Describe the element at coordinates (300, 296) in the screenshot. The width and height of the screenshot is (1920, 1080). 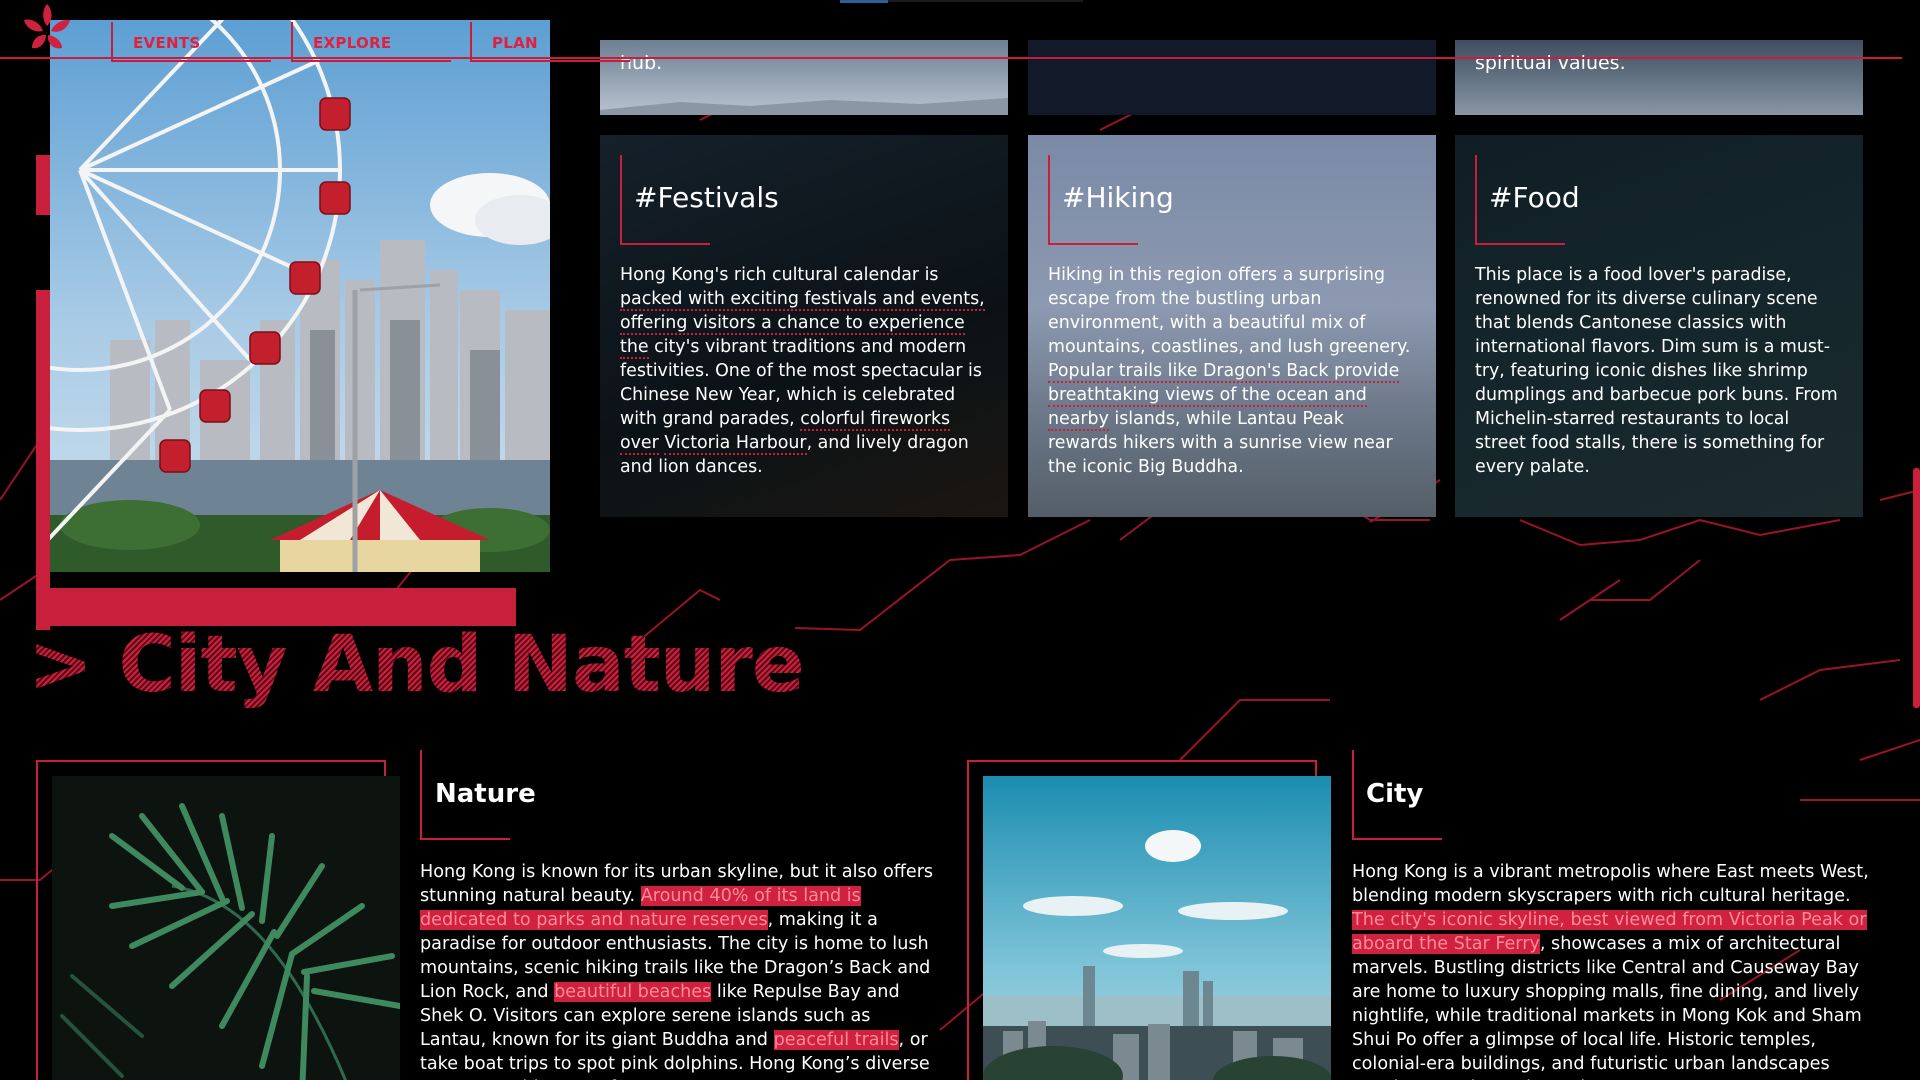
I see `ferris-wheel-photo` at that location.